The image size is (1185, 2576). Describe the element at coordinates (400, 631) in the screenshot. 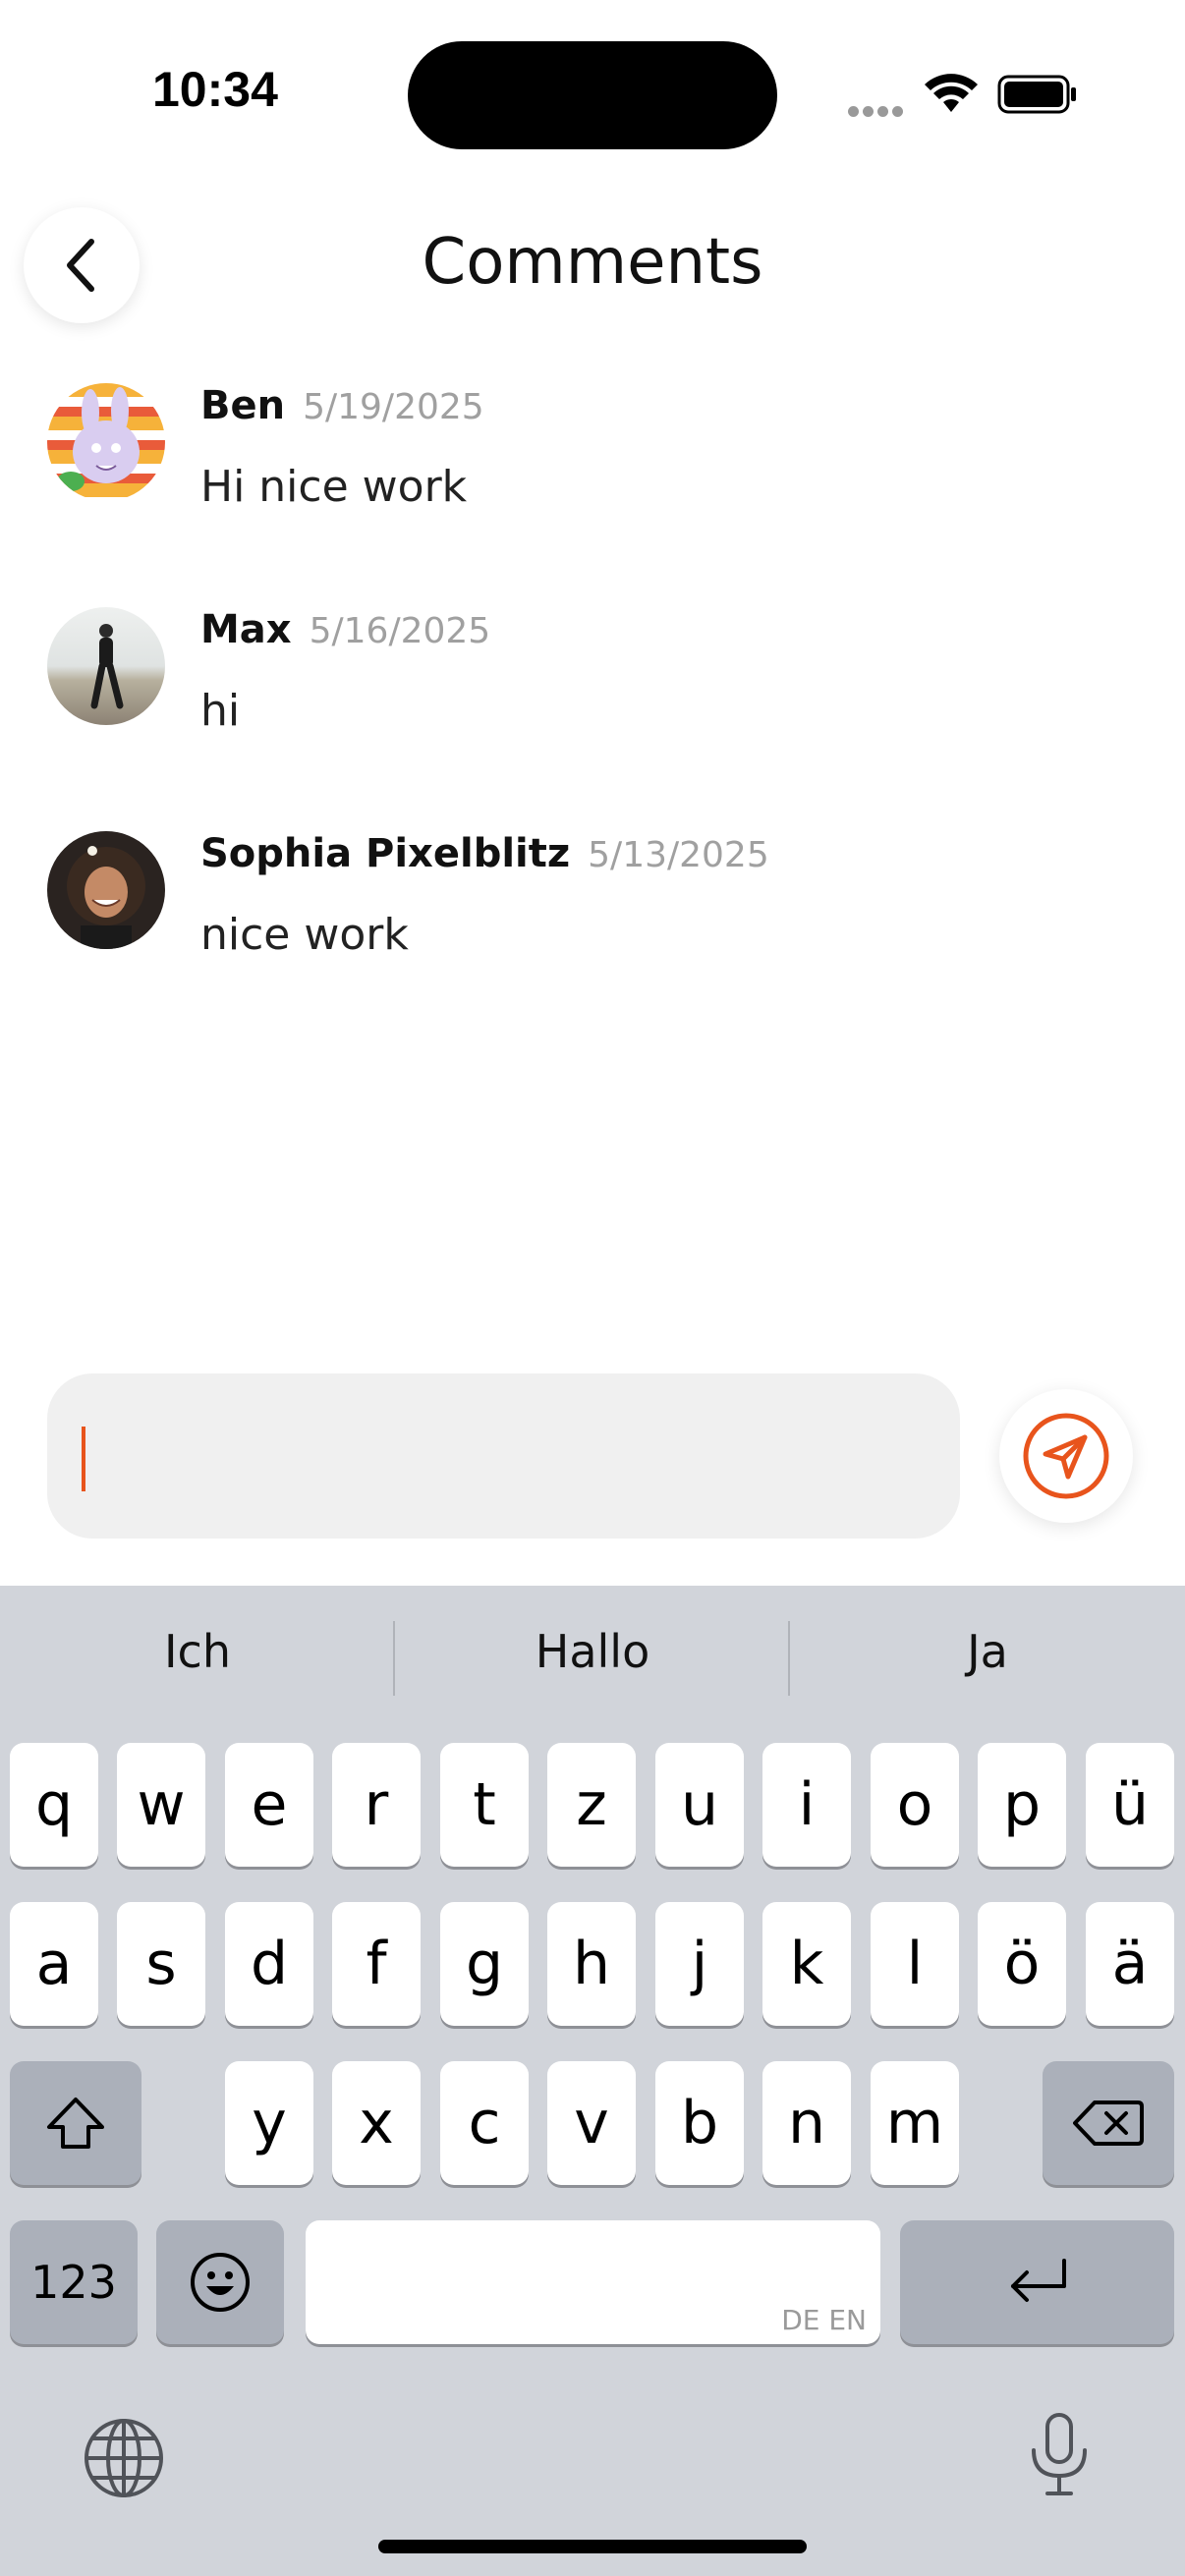

I see `comment-date: 5/16/2025` at that location.